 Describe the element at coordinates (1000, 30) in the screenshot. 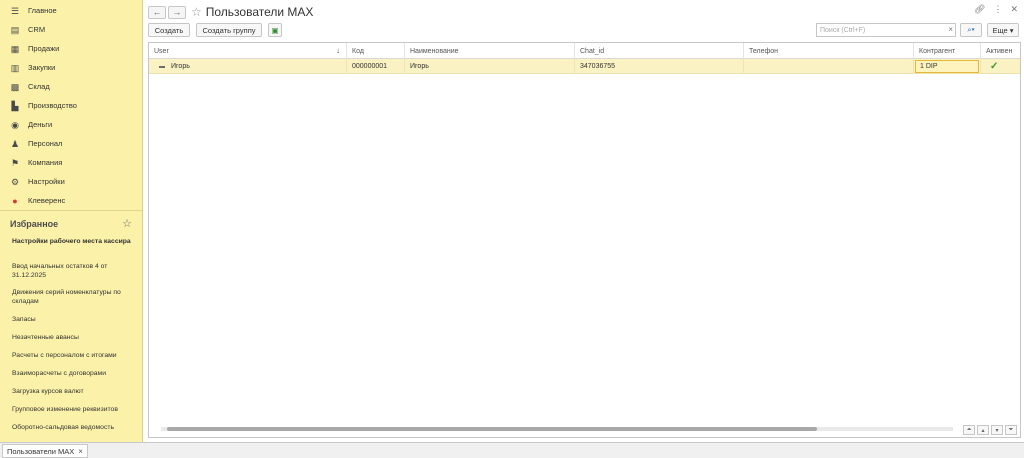

I see `more-label: Еще` at that location.